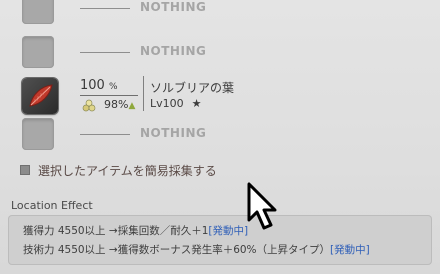 Image resolution: width=440 pixels, height=274 pixels. What do you see at coordinates (192, 88) in the screenshot?
I see `item-name: ソルブリアの葉` at bounding box center [192, 88].